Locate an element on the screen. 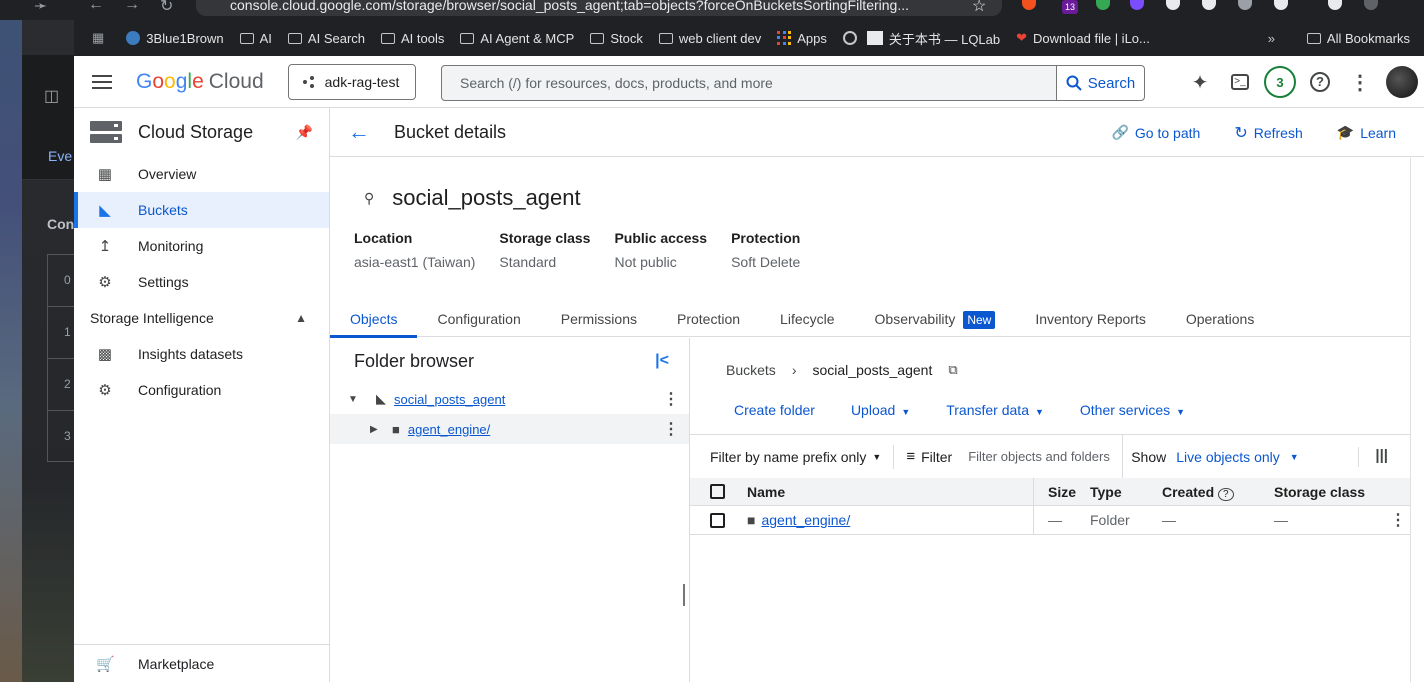 Image resolution: width=1424 pixels, height=682 pixels. column-header-created: Created ? is located at coordinates (1218, 492).